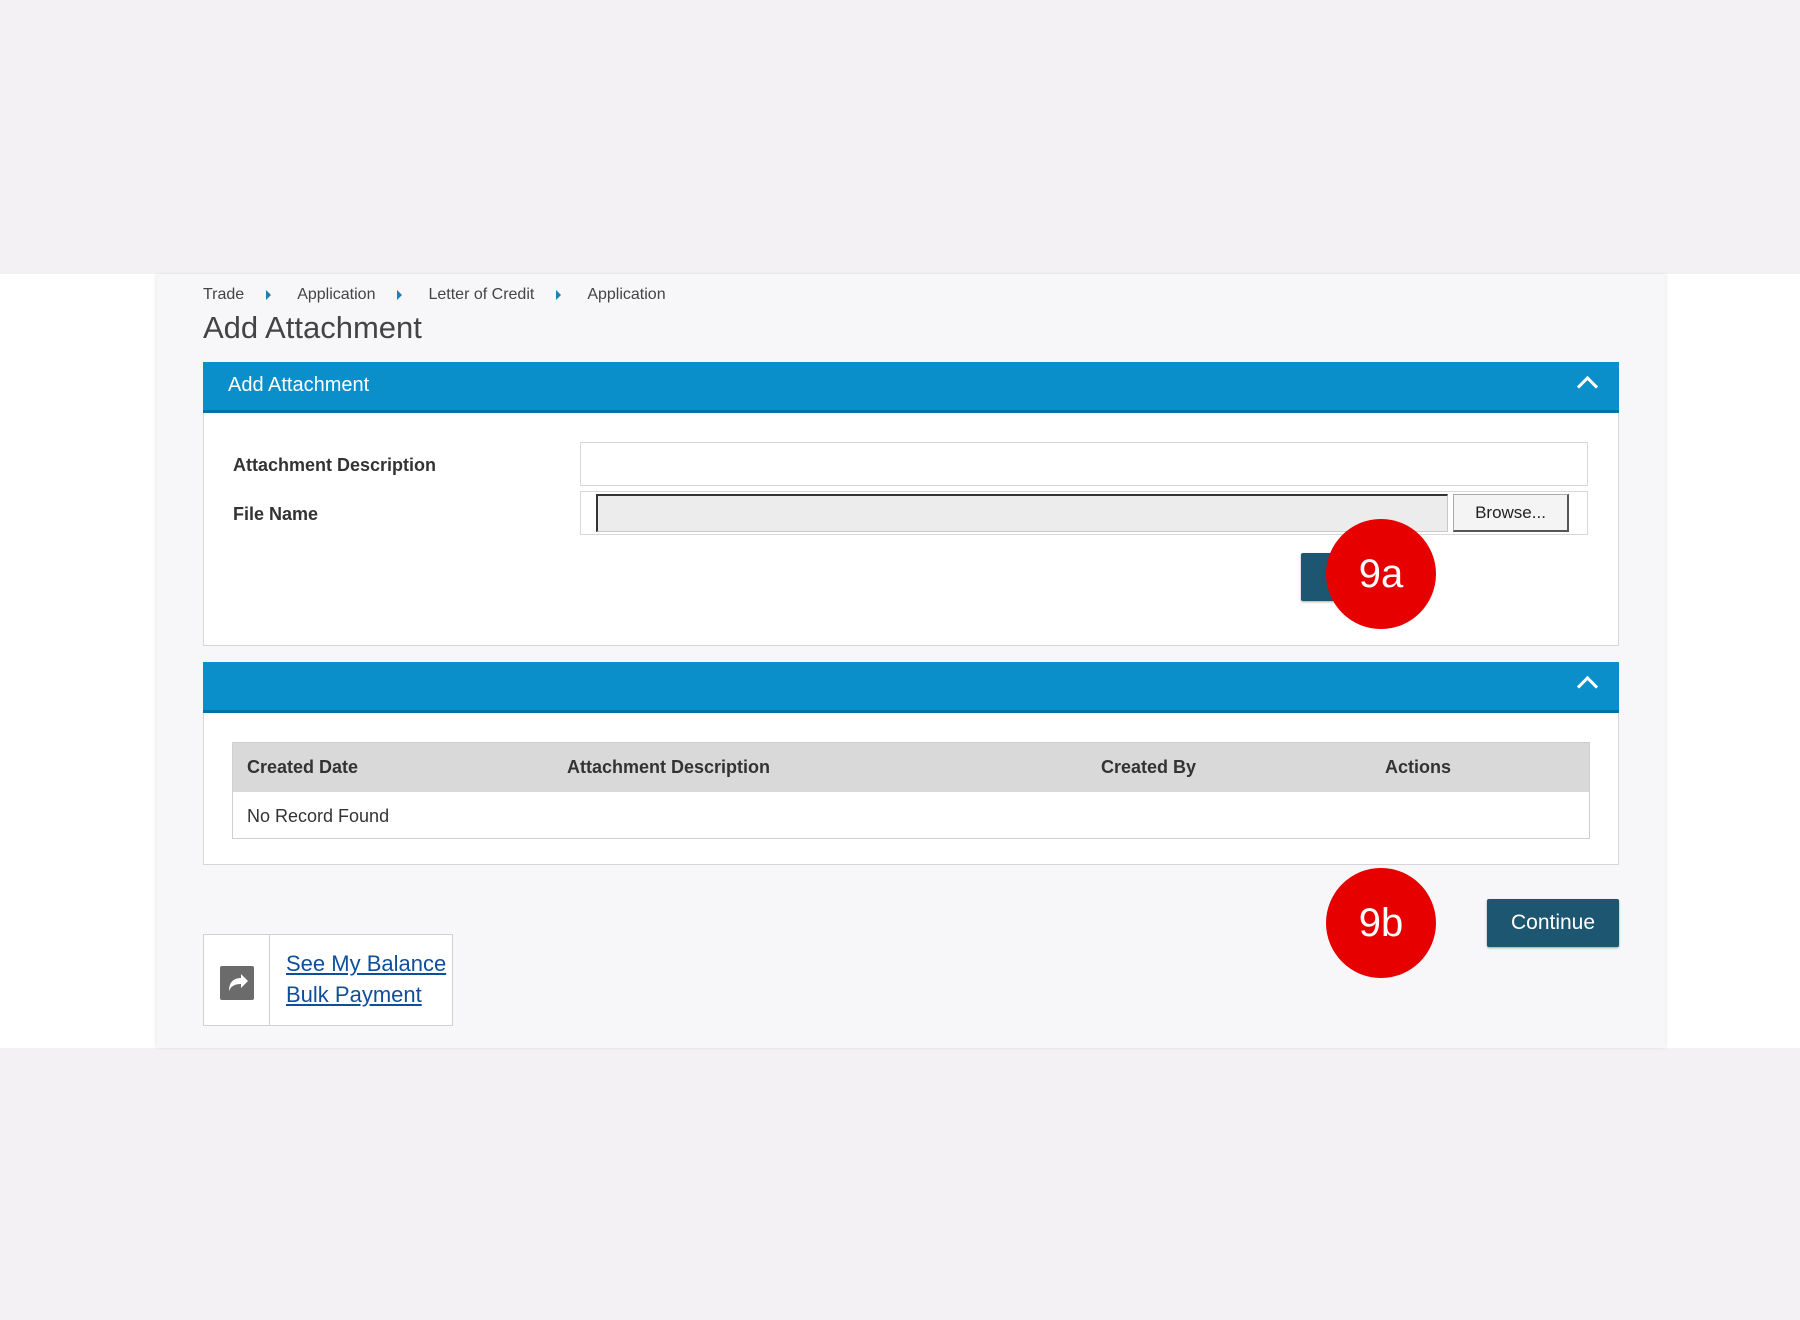 The image size is (1800, 1320). I want to click on file-name-input, so click(1022, 513).